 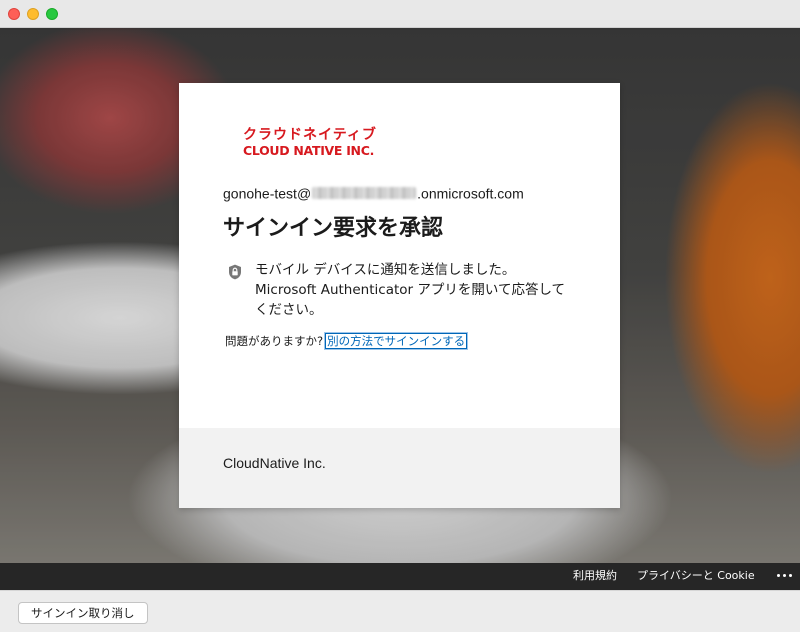 What do you see at coordinates (14, 14) in the screenshot?
I see `window-close-button` at bounding box center [14, 14].